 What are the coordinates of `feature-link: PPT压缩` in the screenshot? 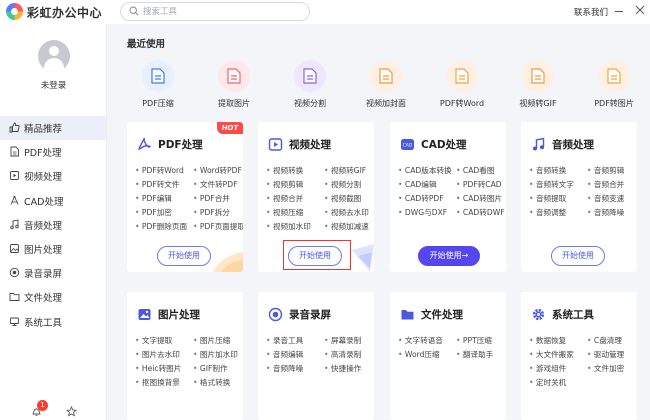 It's located at (481, 341).